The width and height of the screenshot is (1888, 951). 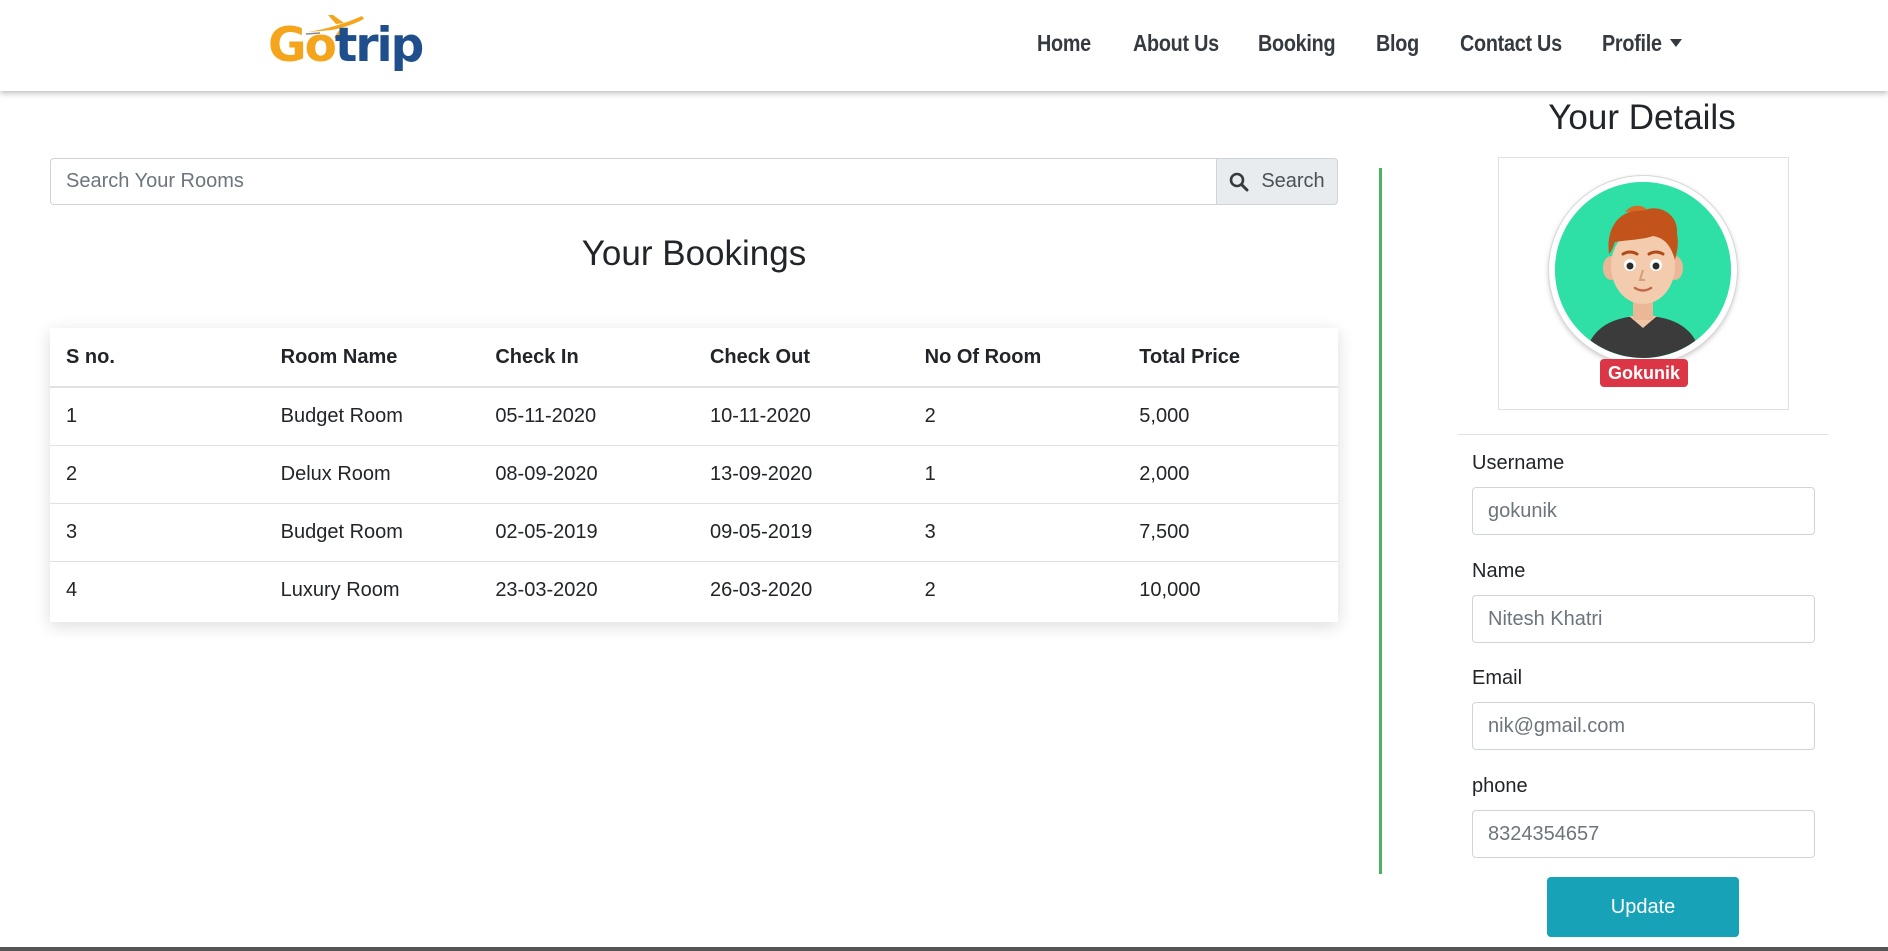 I want to click on details-title: Your Details, so click(x=1642, y=117).